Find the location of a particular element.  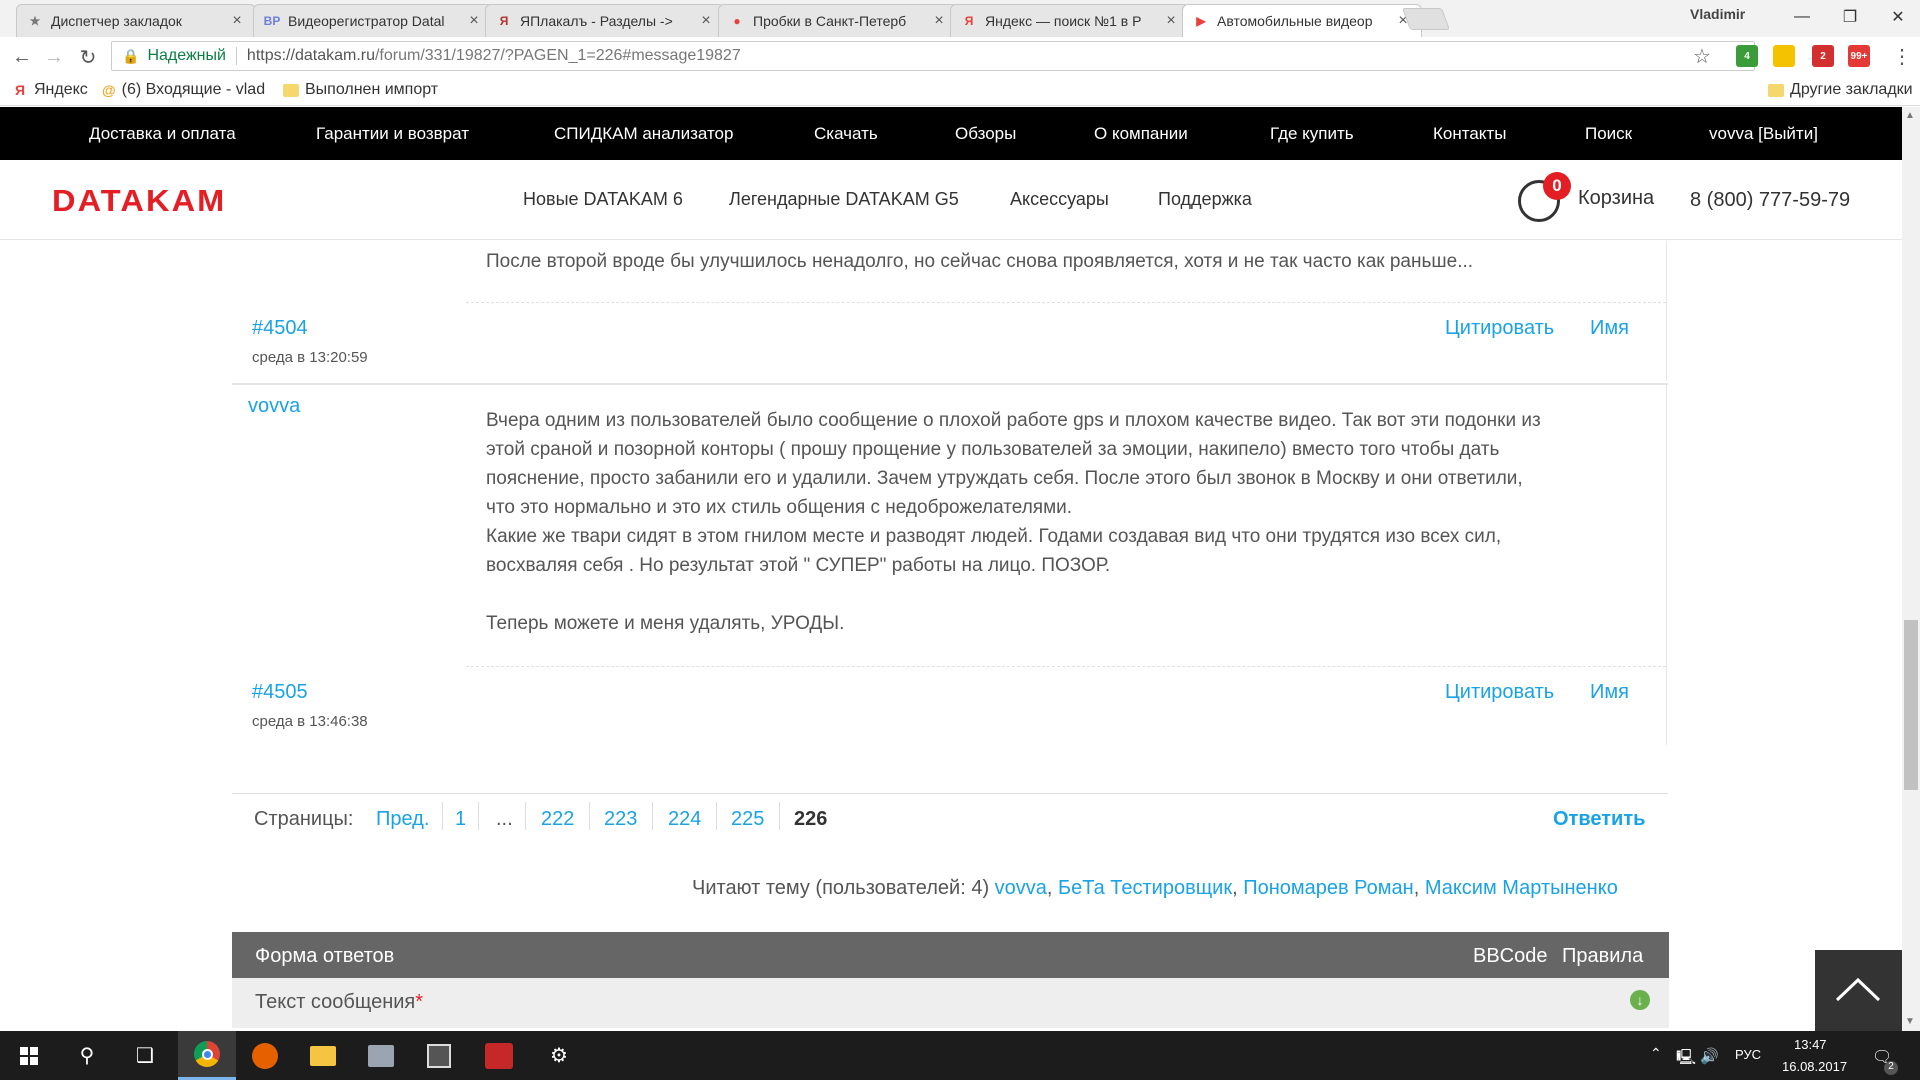

bookmark-mail: @ (6) Входящие - vladi is located at coordinates (184, 90).